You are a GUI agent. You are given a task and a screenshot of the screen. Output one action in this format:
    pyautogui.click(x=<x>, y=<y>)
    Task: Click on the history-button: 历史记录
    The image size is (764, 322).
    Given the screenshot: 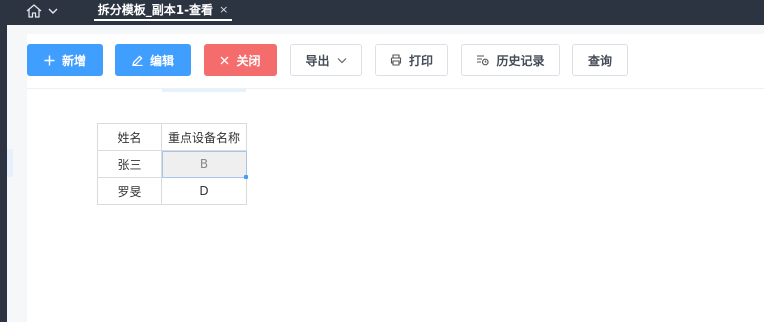 What is the action you would take?
    pyautogui.click(x=510, y=60)
    